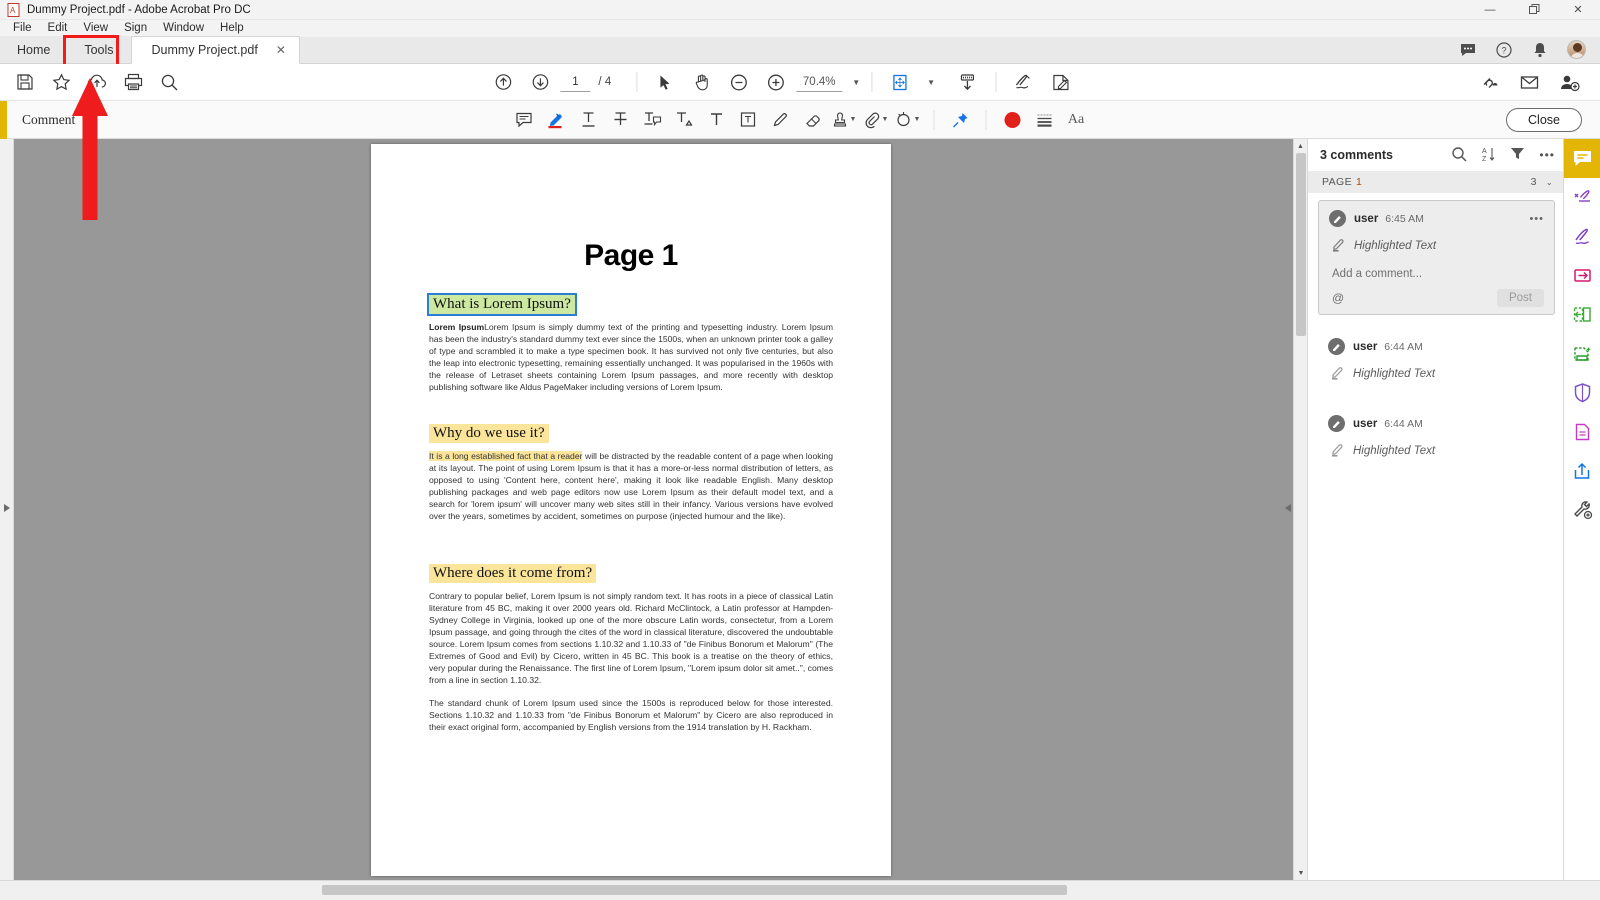 The height and width of the screenshot is (900, 1600). What do you see at coordinates (1300, 509) in the screenshot?
I see `document-vertical-scrollbar: ▲ ▼` at bounding box center [1300, 509].